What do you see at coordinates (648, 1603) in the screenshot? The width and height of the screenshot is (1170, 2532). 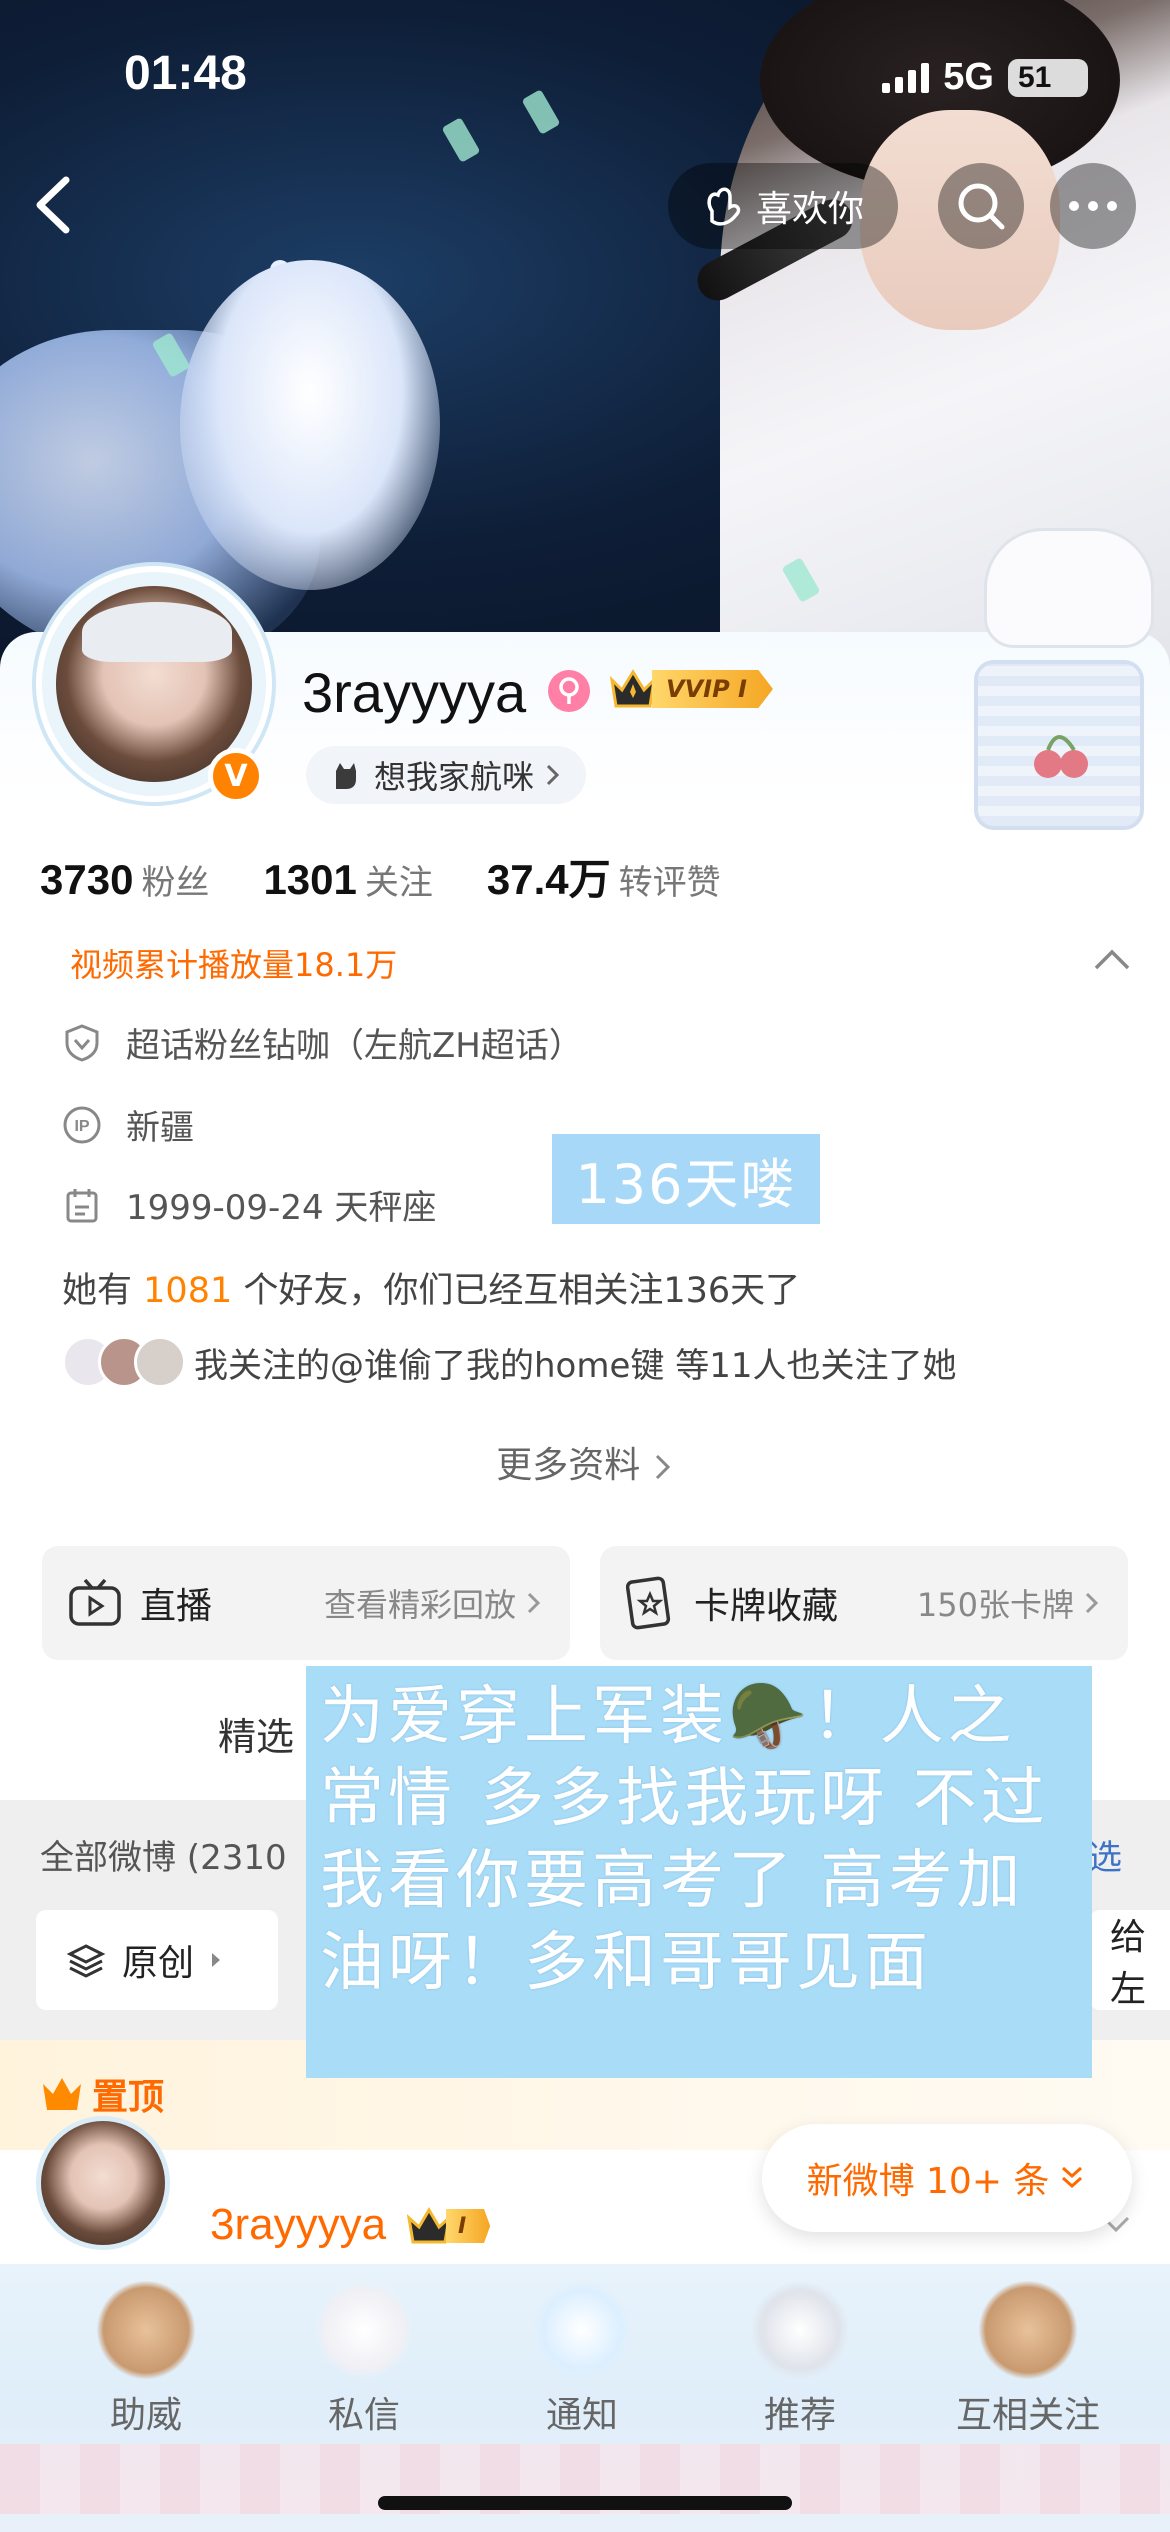 I see `card-star-icon` at bounding box center [648, 1603].